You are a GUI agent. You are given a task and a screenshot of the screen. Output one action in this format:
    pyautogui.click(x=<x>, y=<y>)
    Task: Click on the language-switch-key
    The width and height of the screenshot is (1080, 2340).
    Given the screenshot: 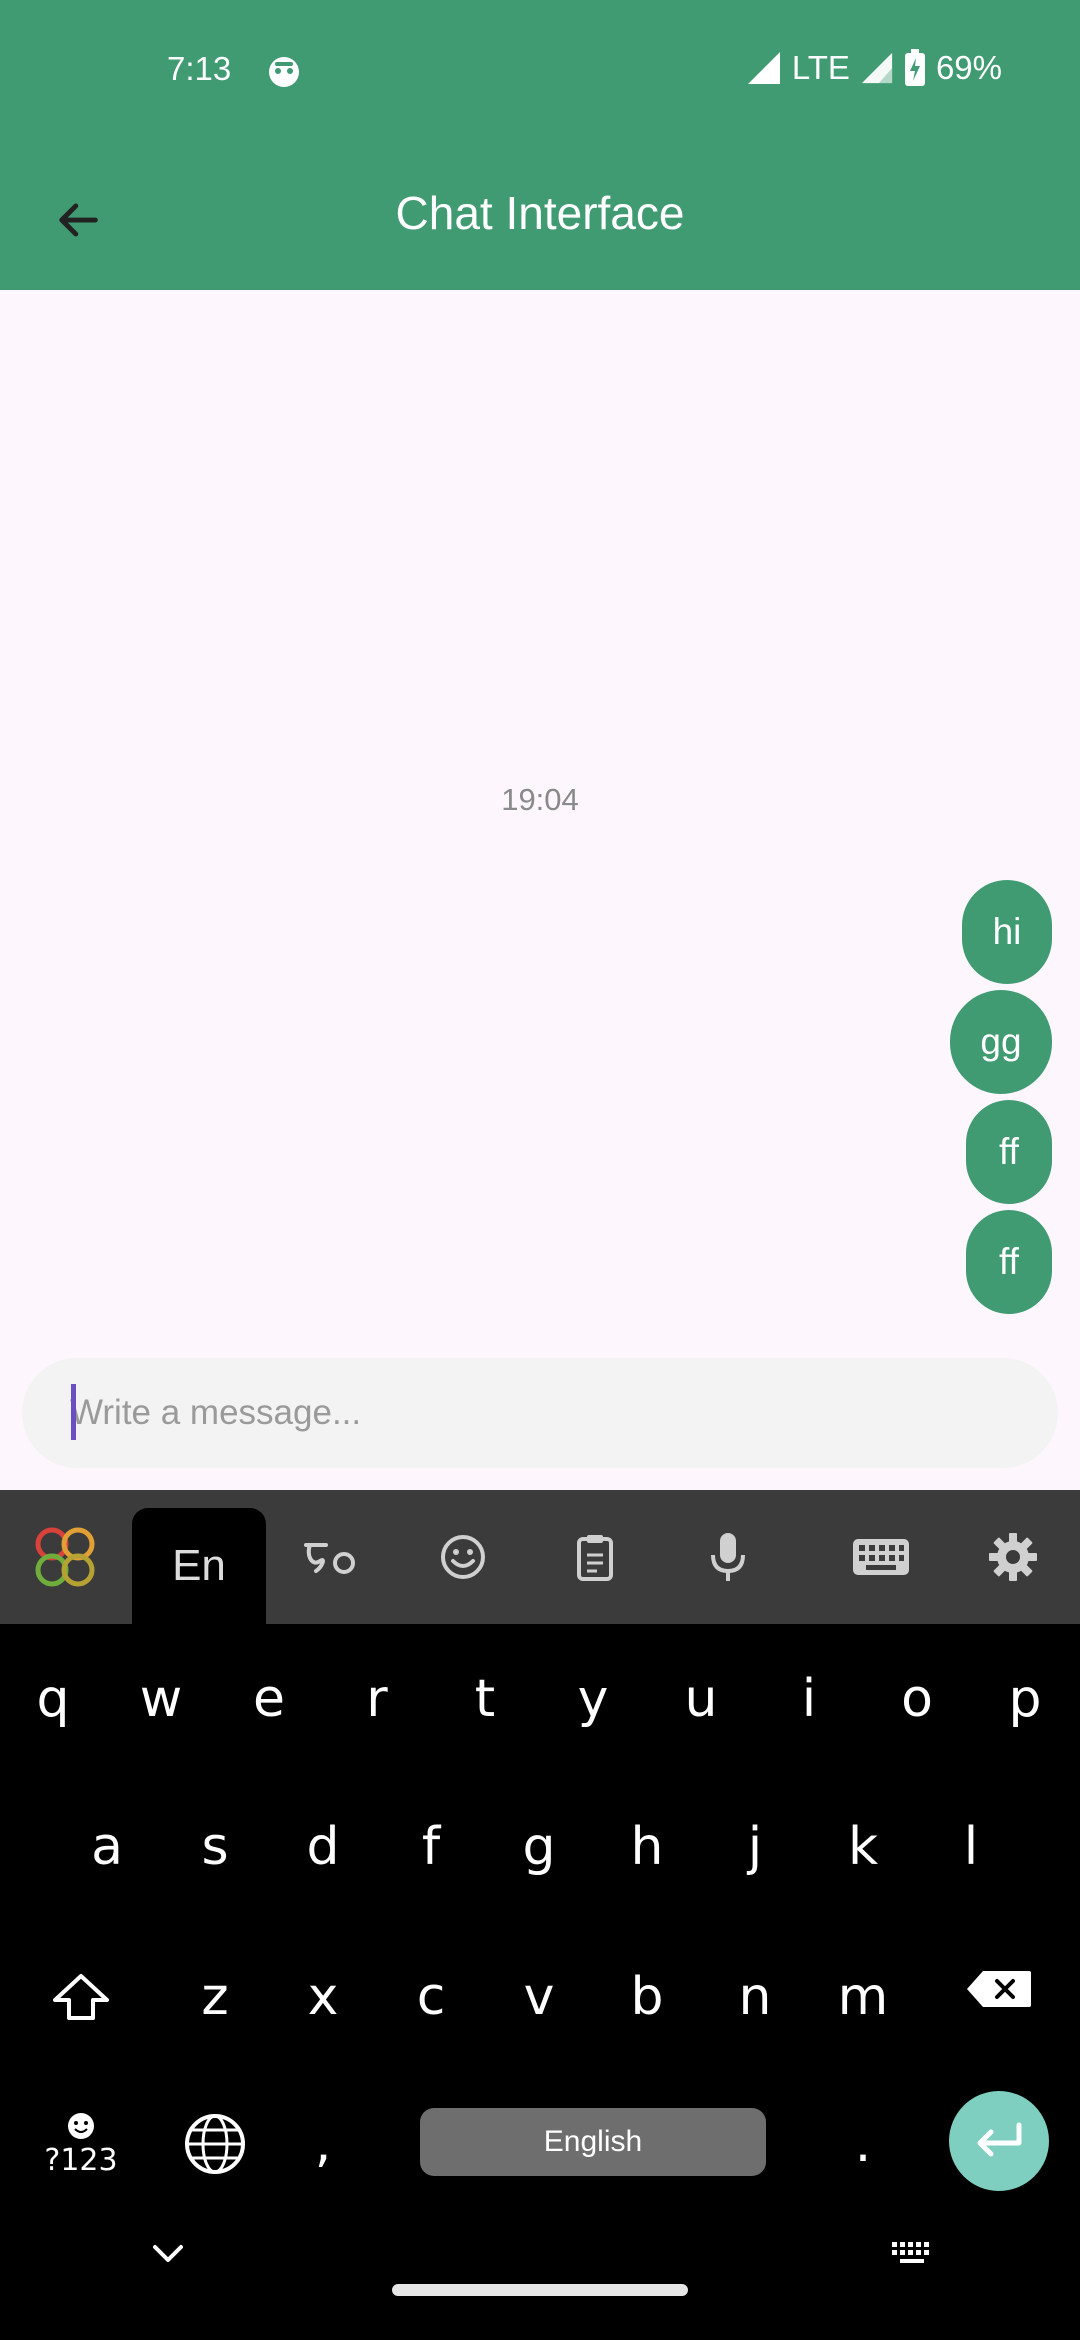 What is the action you would take?
    pyautogui.click(x=215, y=2144)
    